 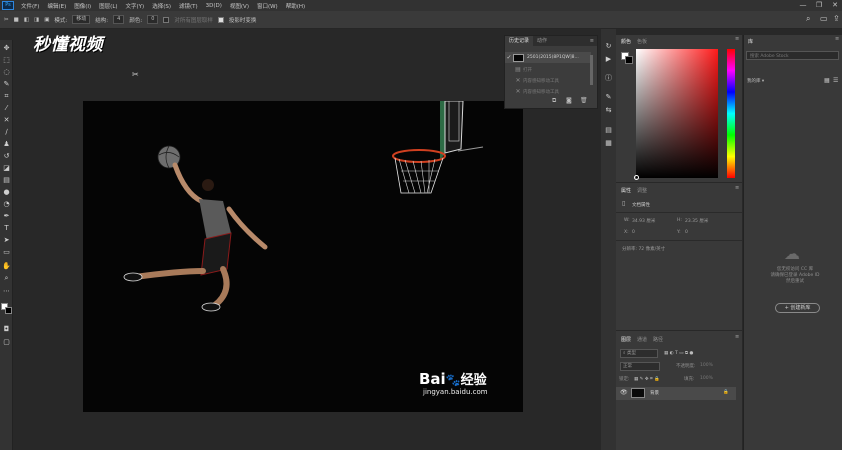 I want to click on layers-menu-icon: ≡, so click(x=737, y=337).